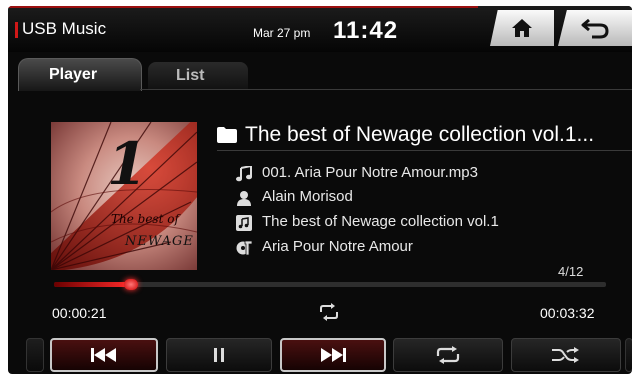  I want to click on progress-bar, so click(330, 284).